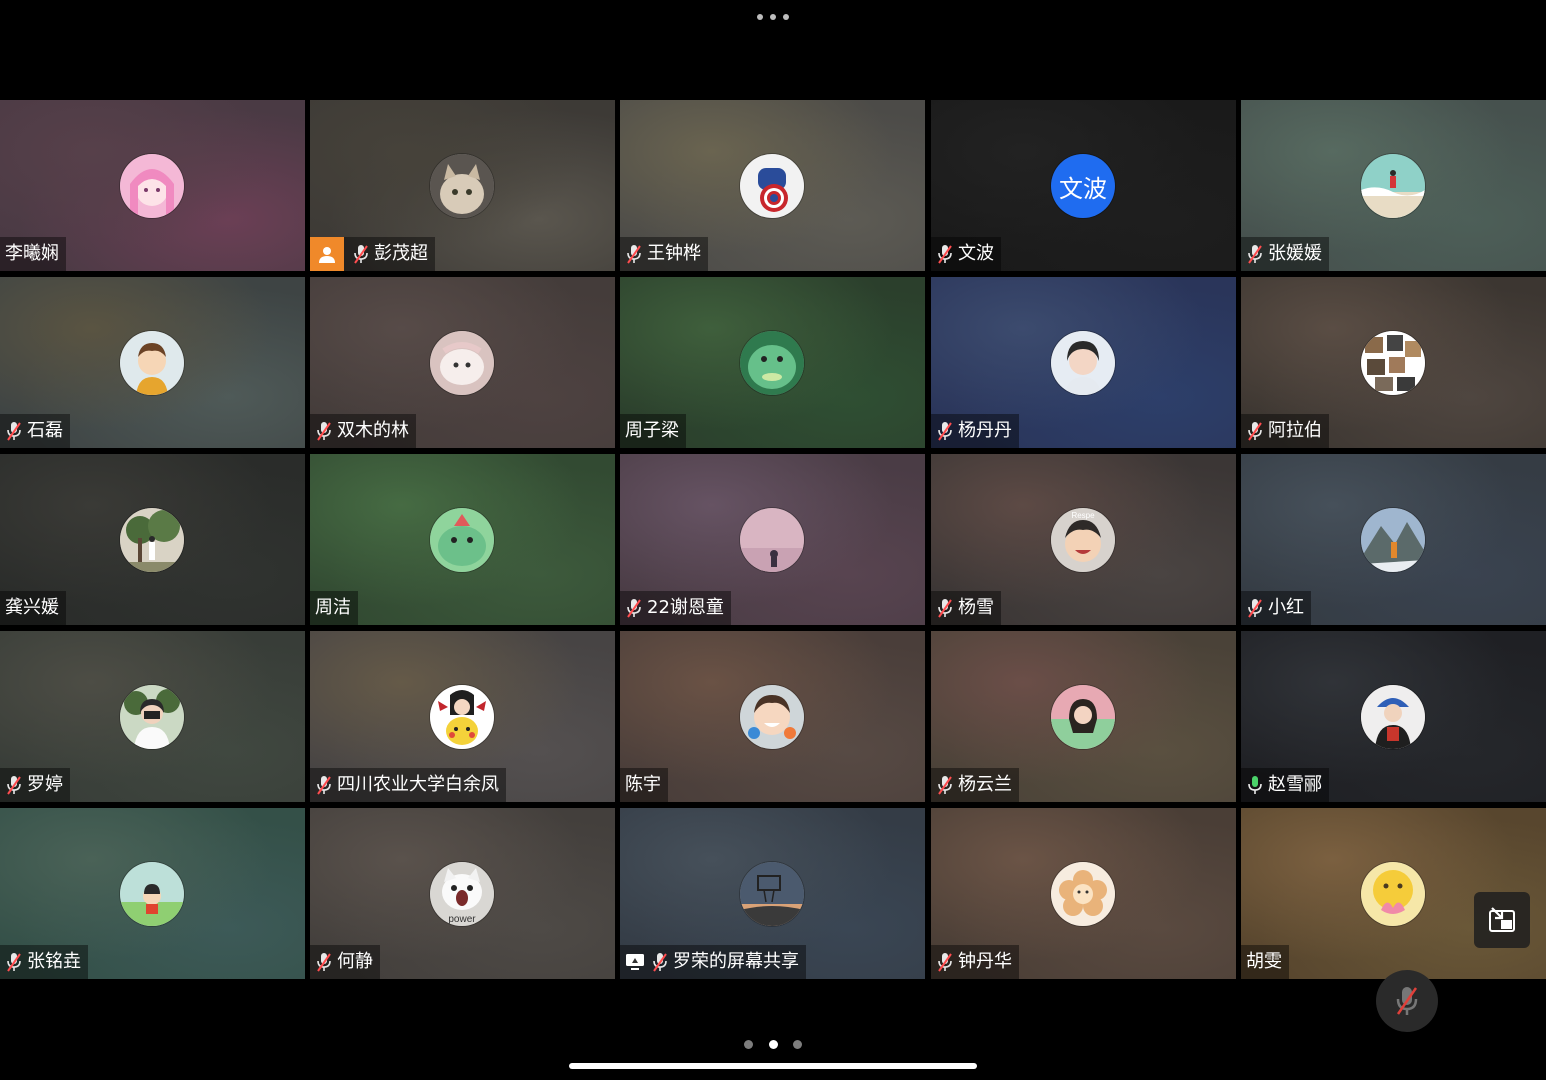 The height and width of the screenshot is (1080, 1546). Describe the element at coordinates (1393, 894) in the screenshot. I see `avatar-emoji-with-lotus` at that location.